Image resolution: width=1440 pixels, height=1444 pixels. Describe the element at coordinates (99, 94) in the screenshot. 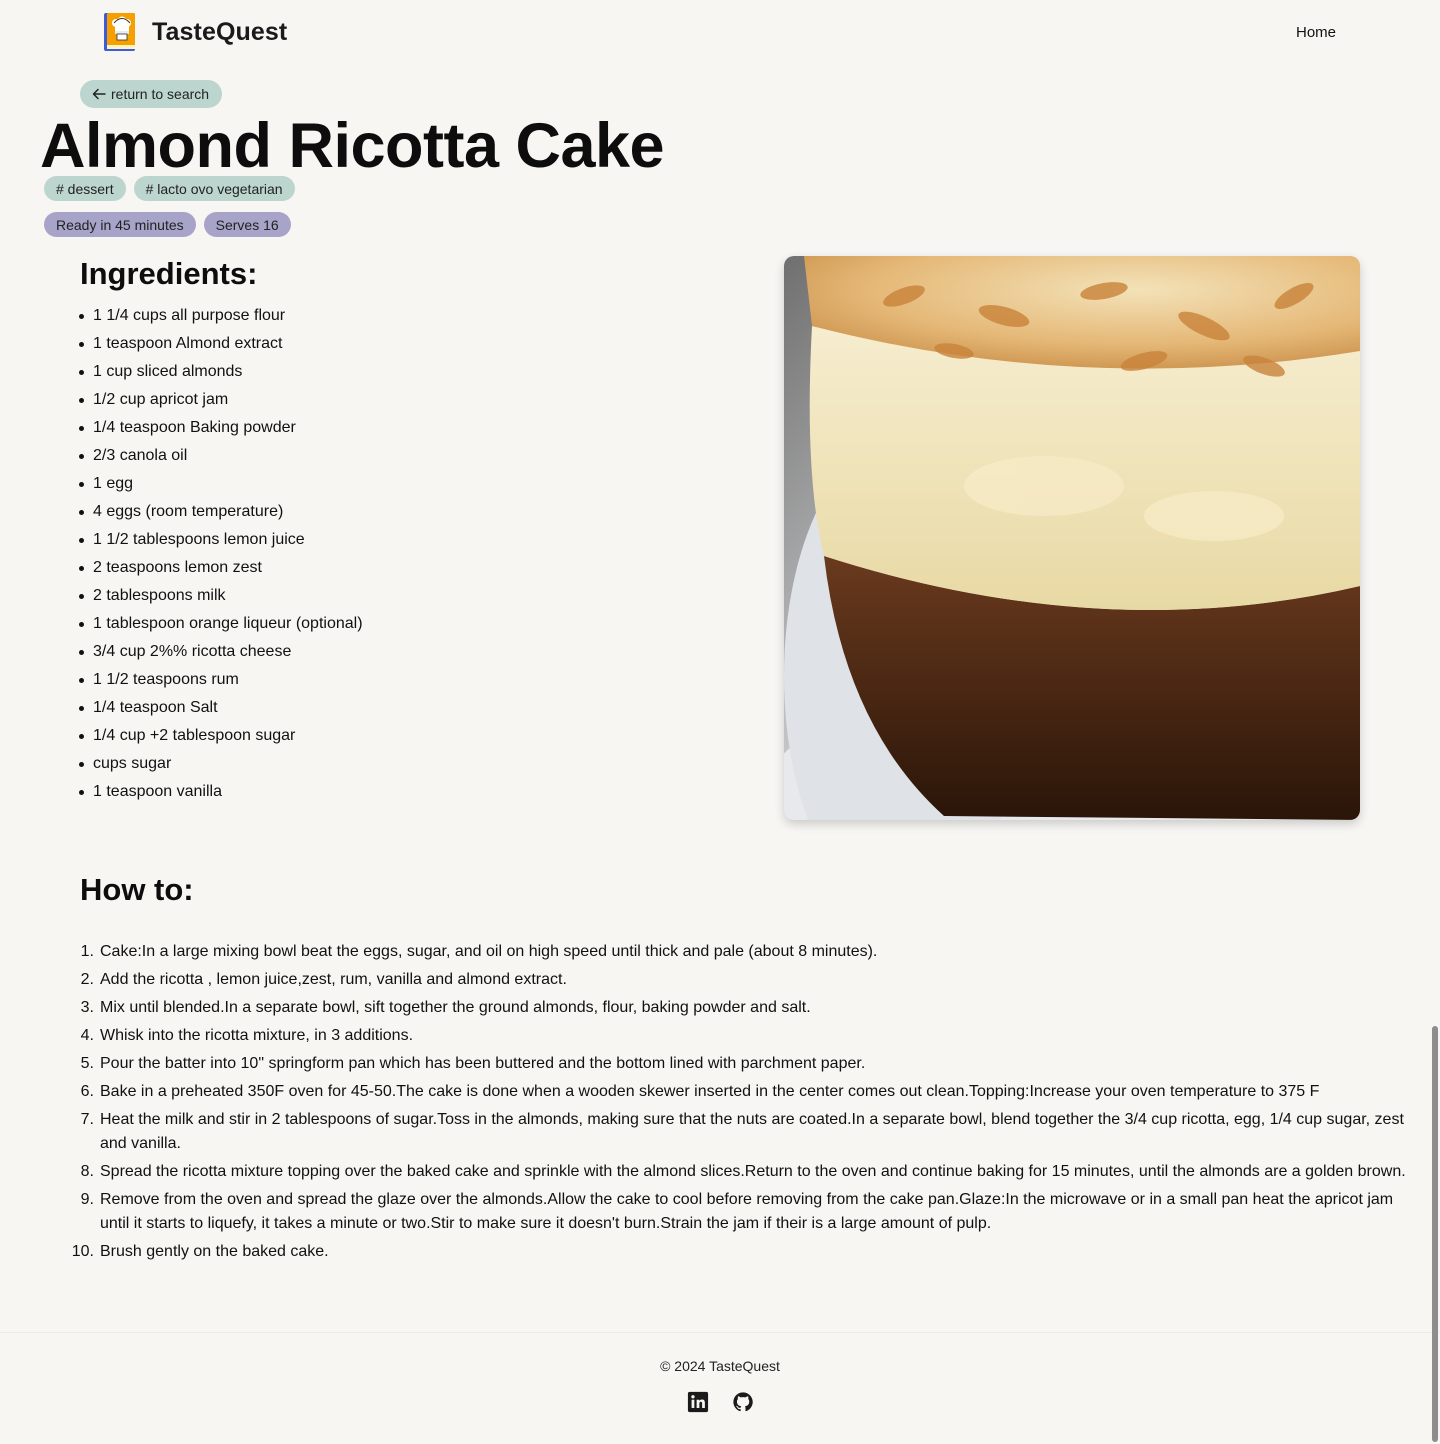

I see `arrow-left-icon` at that location.